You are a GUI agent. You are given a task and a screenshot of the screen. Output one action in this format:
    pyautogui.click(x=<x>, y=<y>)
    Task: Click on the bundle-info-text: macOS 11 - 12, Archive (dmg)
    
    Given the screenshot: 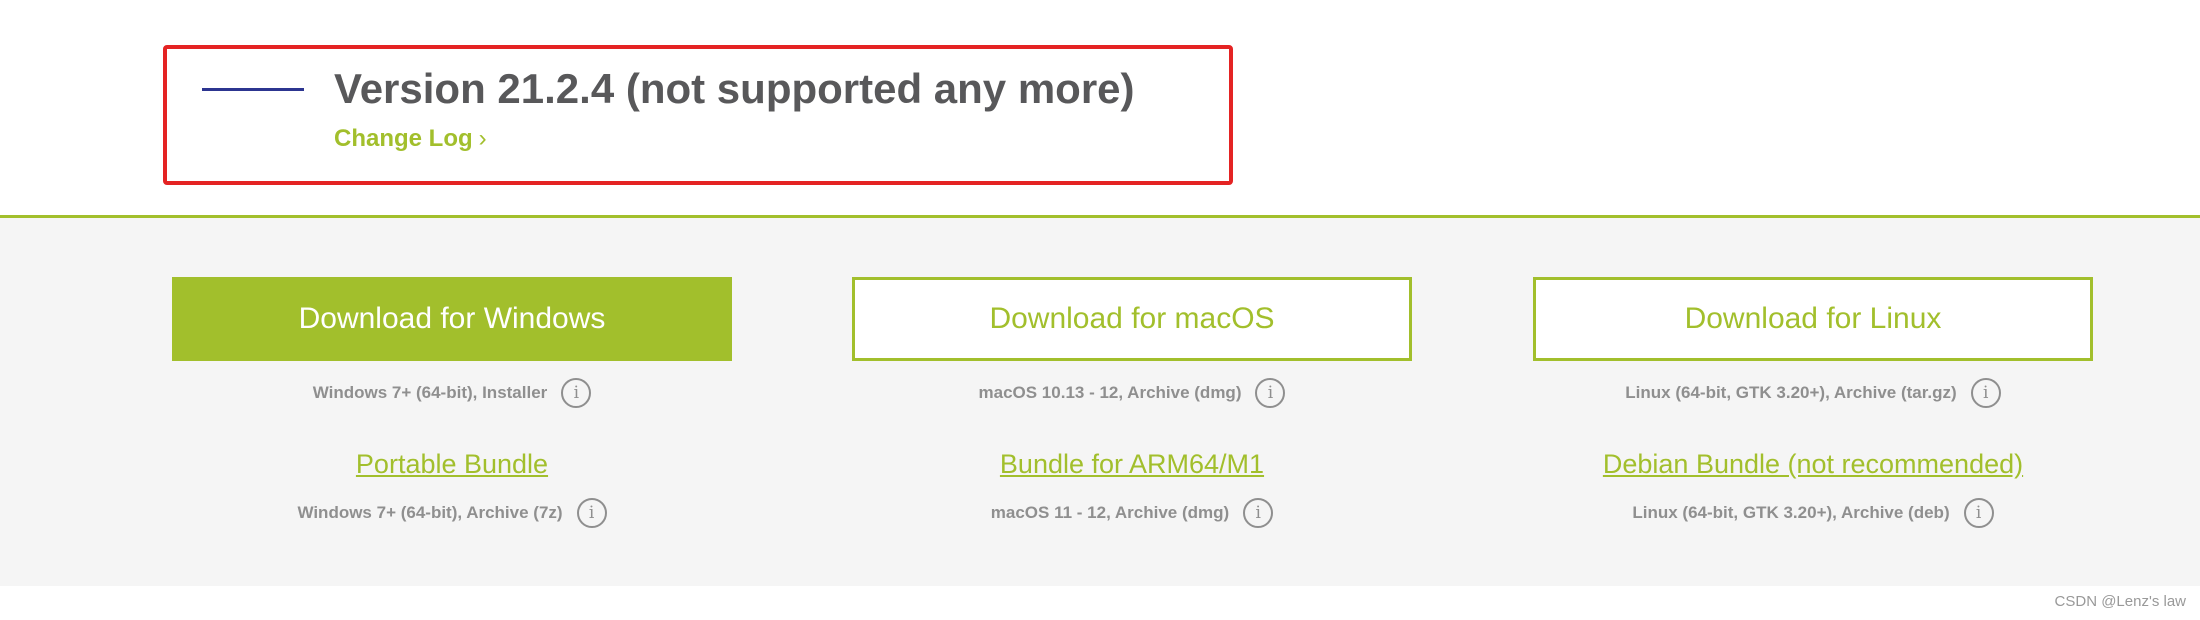 What is the action you would take?
    pyautogui.click(x=1110, y=512)
    